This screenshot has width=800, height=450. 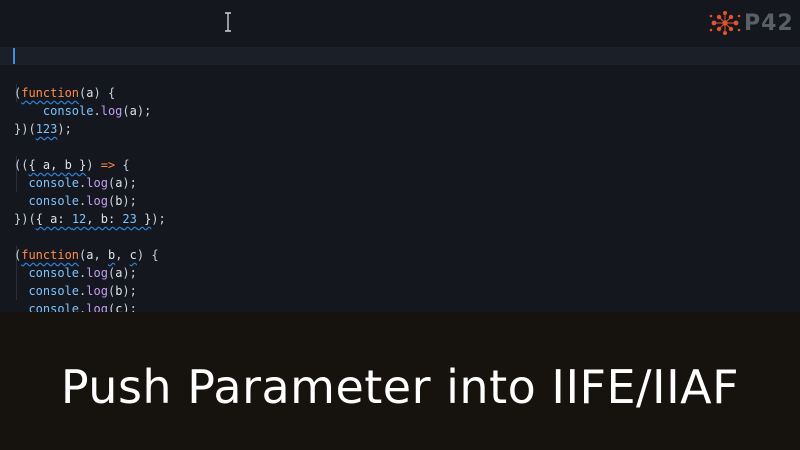 I want to click on code-line: })(123);, so click(x=108, y=129).